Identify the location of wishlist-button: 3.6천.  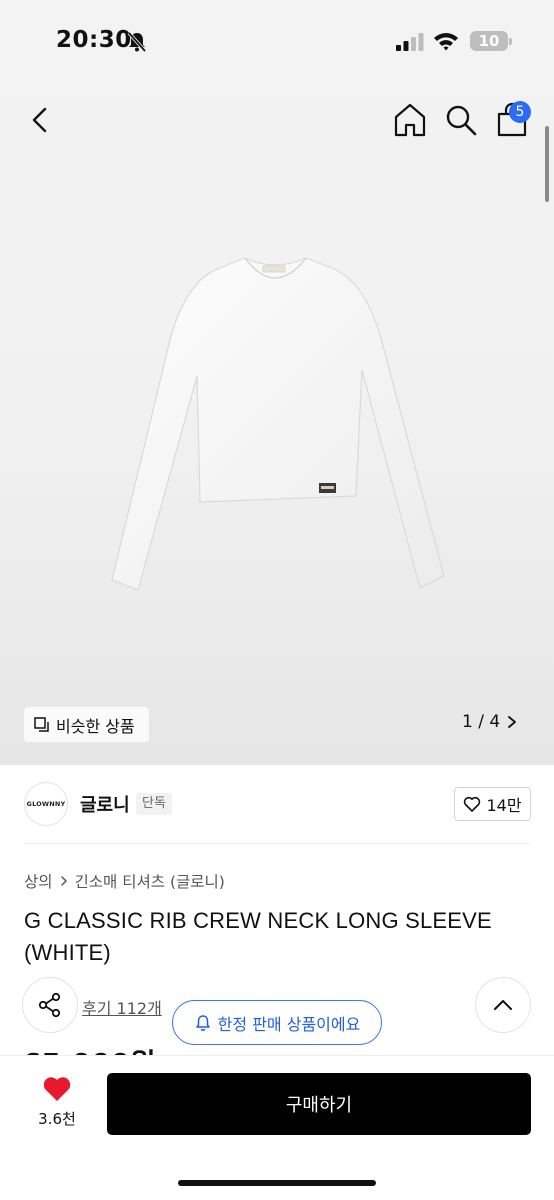
(57, 1102).